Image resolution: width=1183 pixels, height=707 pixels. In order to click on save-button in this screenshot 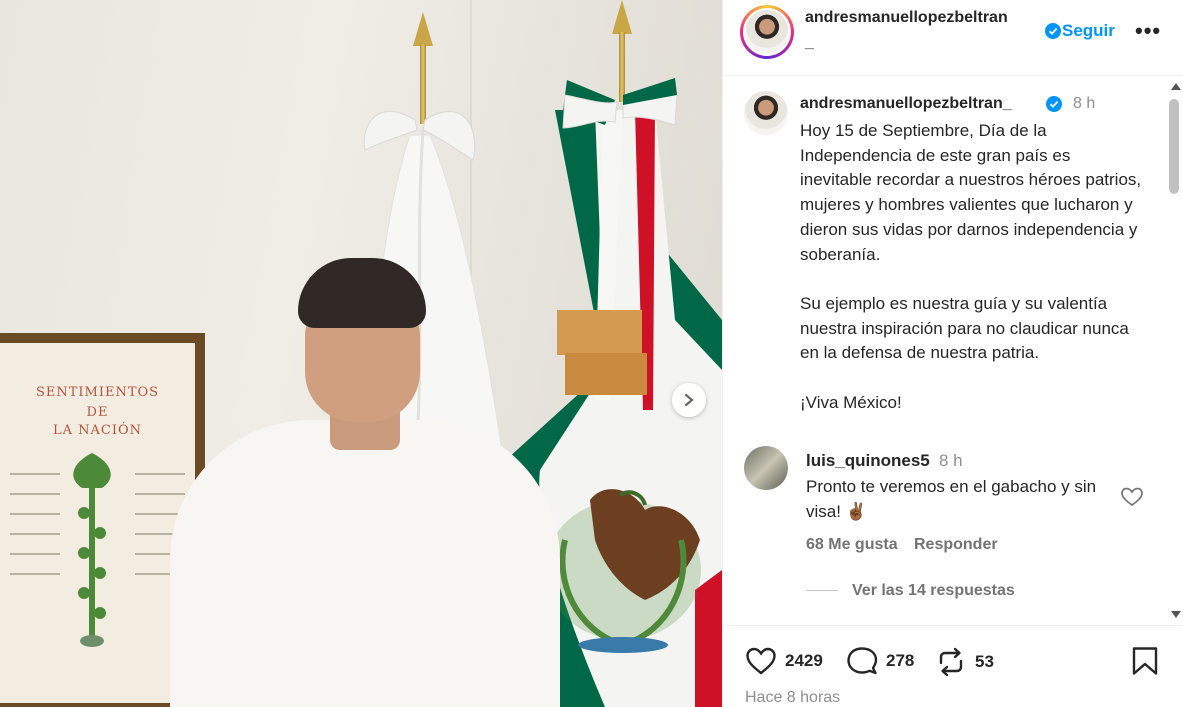, I will do `click(1145, 661)`.